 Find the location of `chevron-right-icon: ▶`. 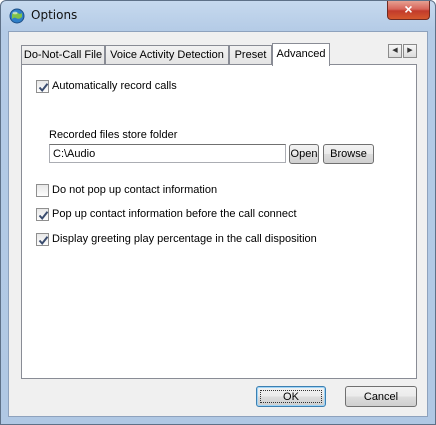

chevron-right-icon: ▶ is located at coordinates (410, 50).